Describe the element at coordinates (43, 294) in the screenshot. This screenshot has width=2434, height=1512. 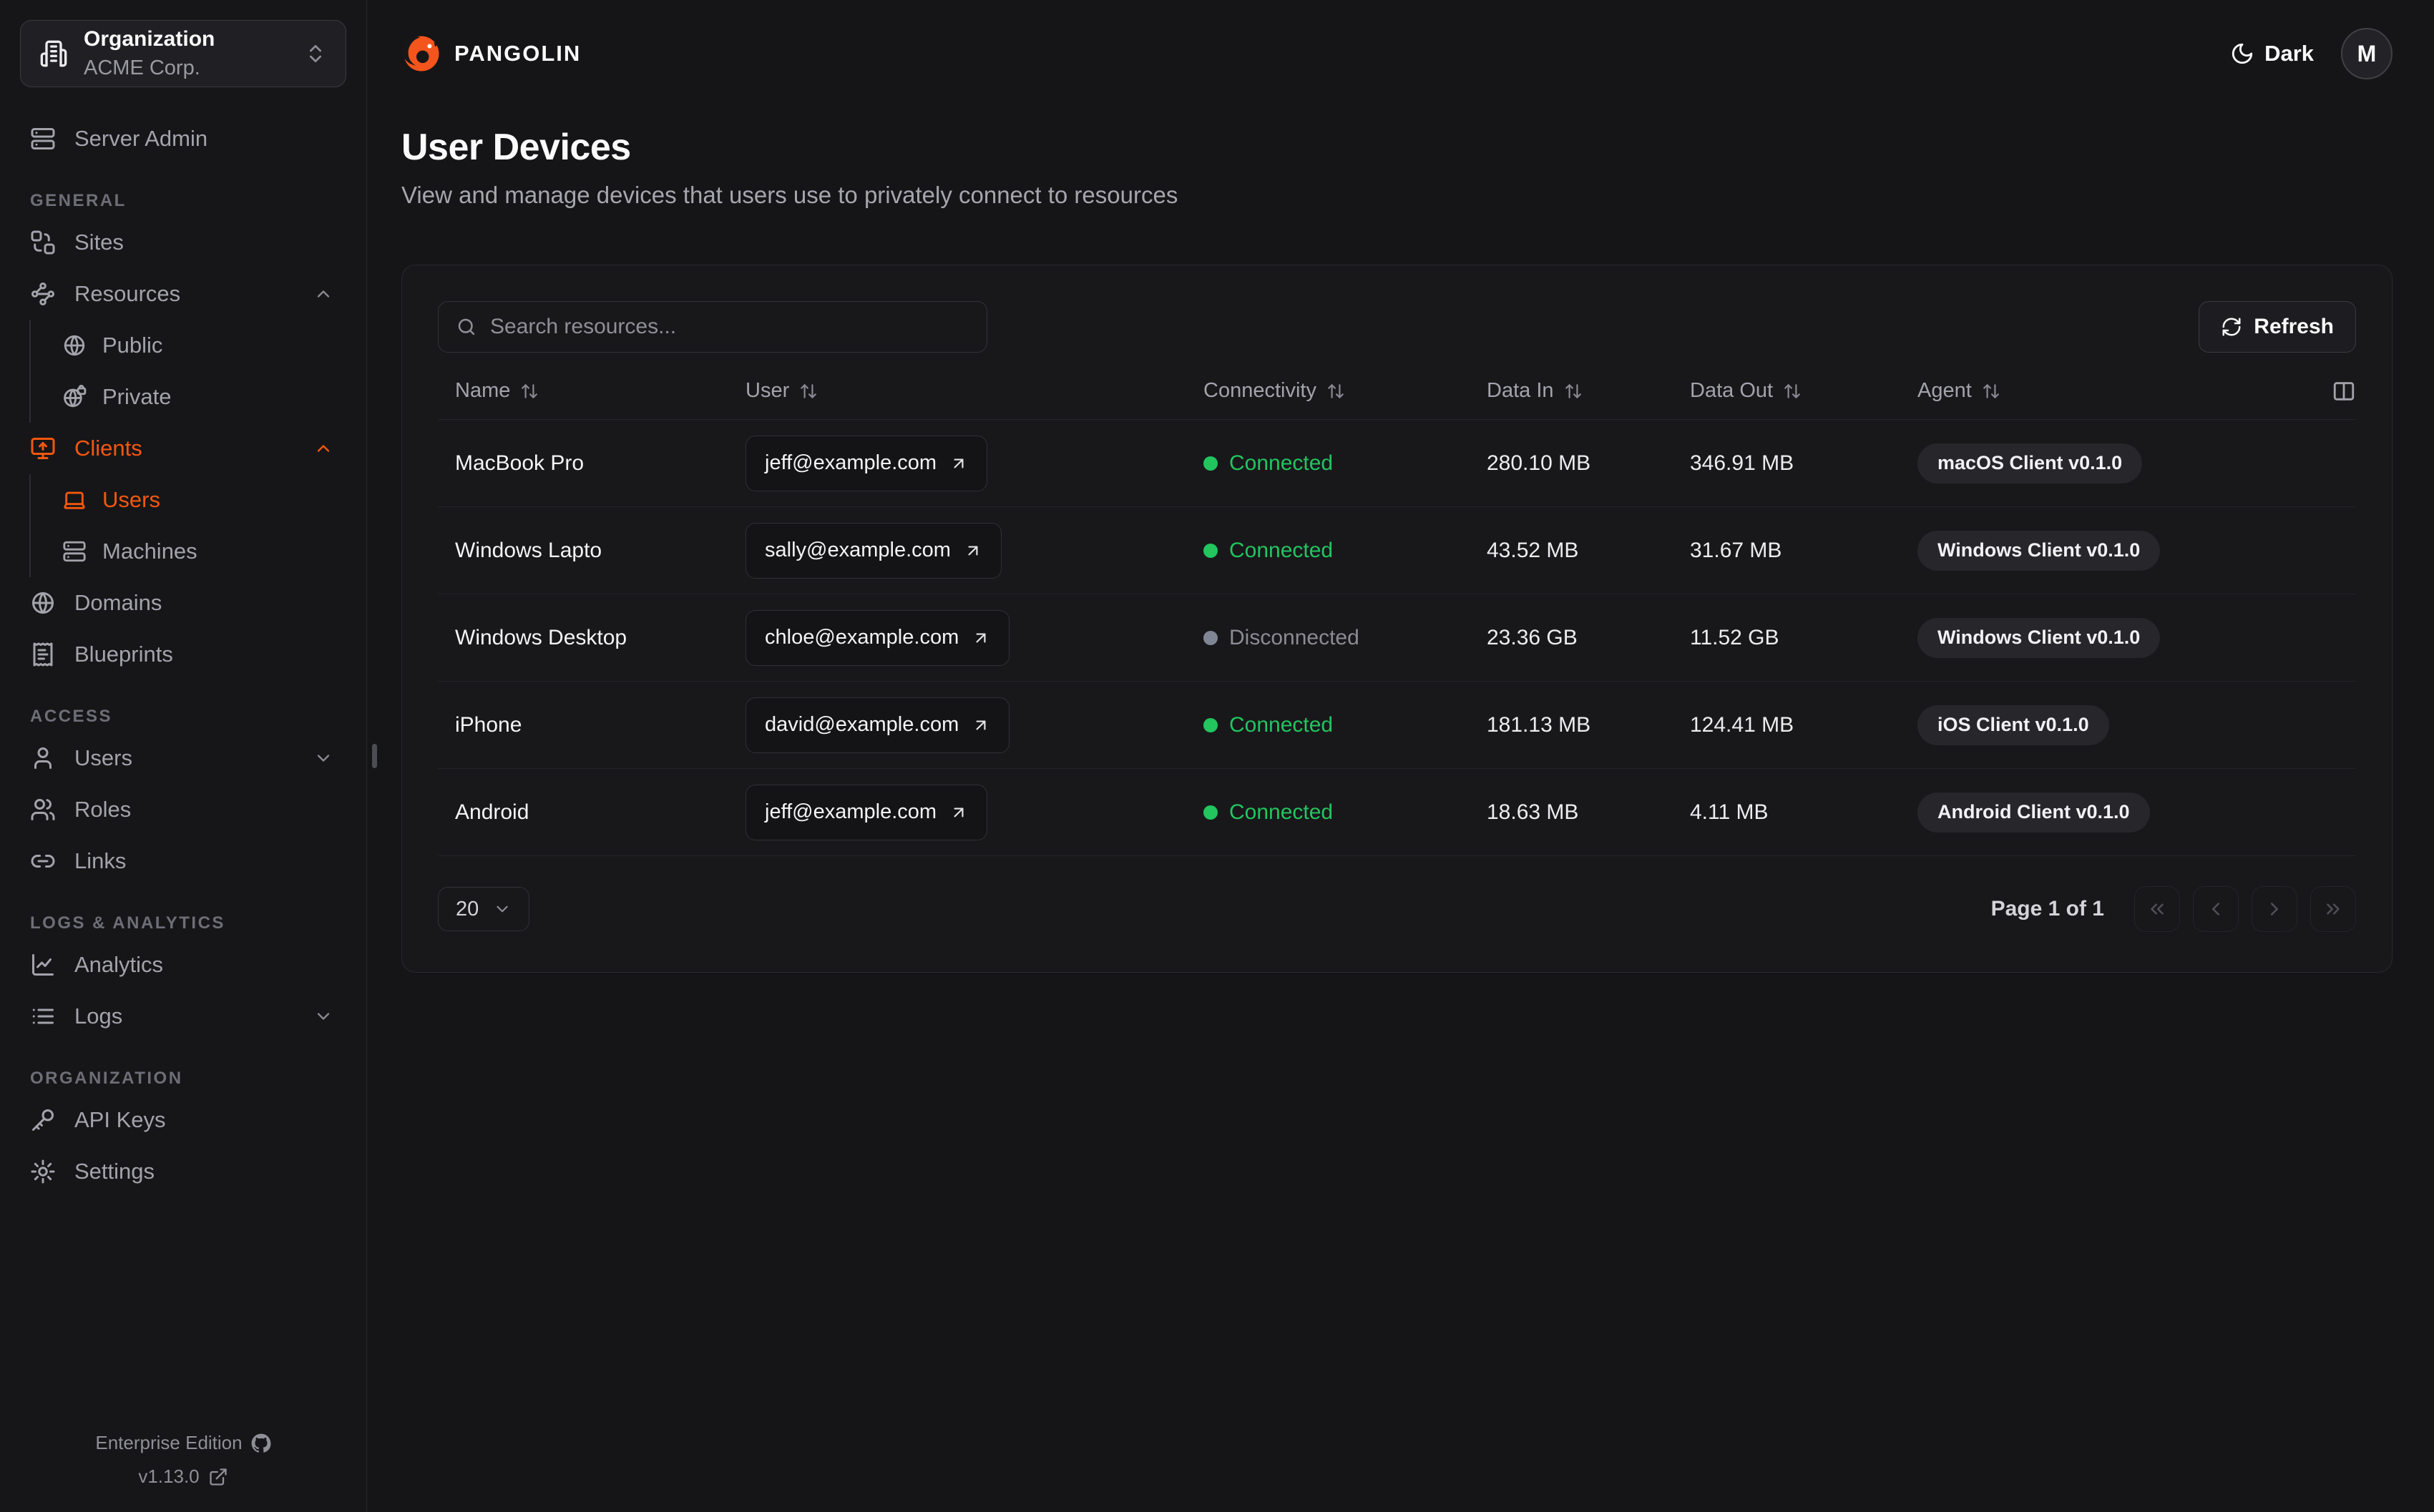
I see `waypoints-icon` at that location.